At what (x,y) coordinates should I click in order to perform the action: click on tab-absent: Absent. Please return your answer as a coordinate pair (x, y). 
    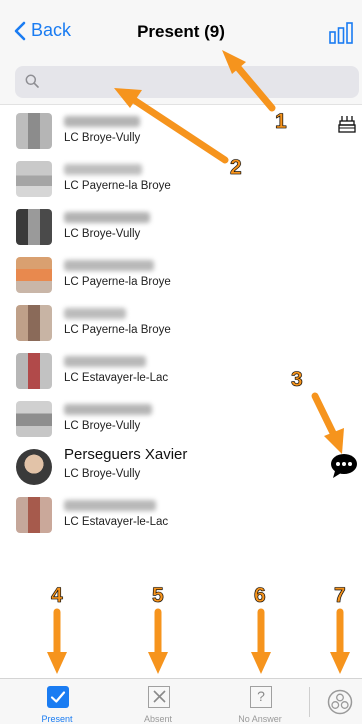
    Looking at the image, I should click on (158, 701).